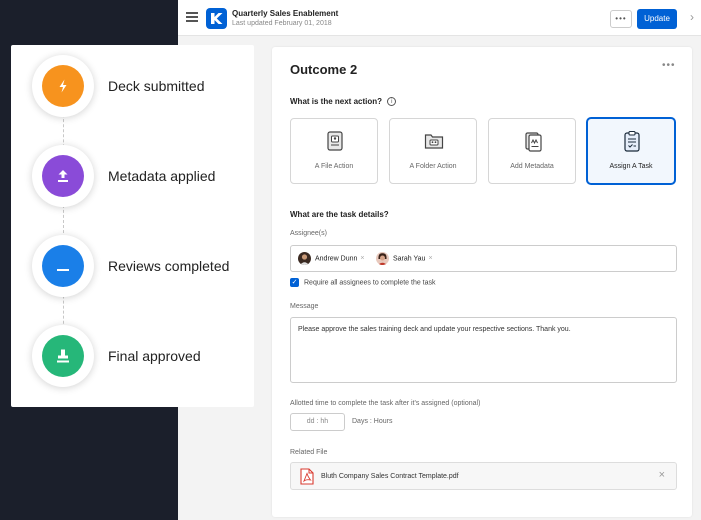  Describe the element at coordinates (669, 65) in the screenshot. I see `card-more-button: •••` at that location.